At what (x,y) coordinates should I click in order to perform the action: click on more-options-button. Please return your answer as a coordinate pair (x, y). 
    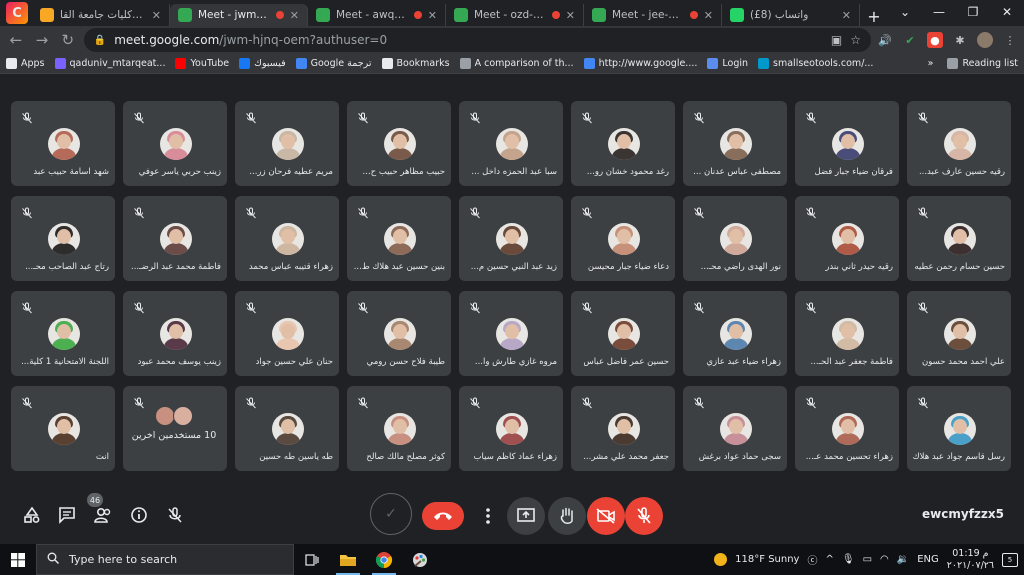
    Looking at the image, I should click on (488, 516).